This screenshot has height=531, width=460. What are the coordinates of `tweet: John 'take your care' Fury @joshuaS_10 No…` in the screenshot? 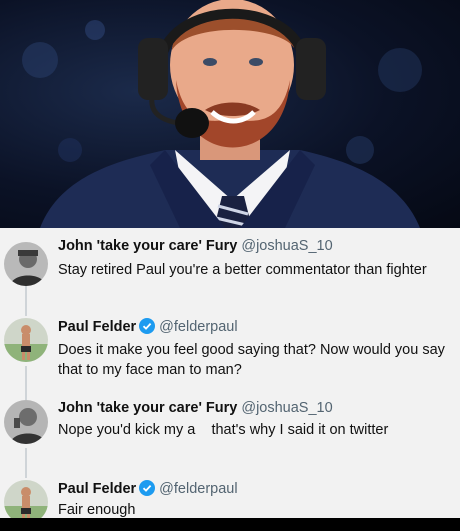 It's located at (230, 424).